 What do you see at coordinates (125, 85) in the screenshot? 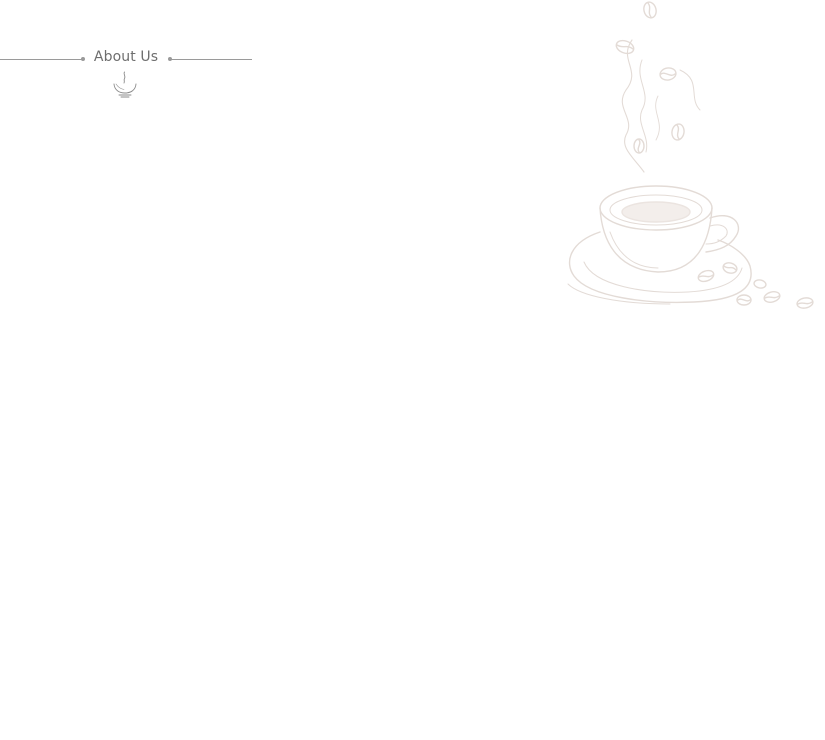
I see `coffee-cup-icon` at bounding box center [125, 85].